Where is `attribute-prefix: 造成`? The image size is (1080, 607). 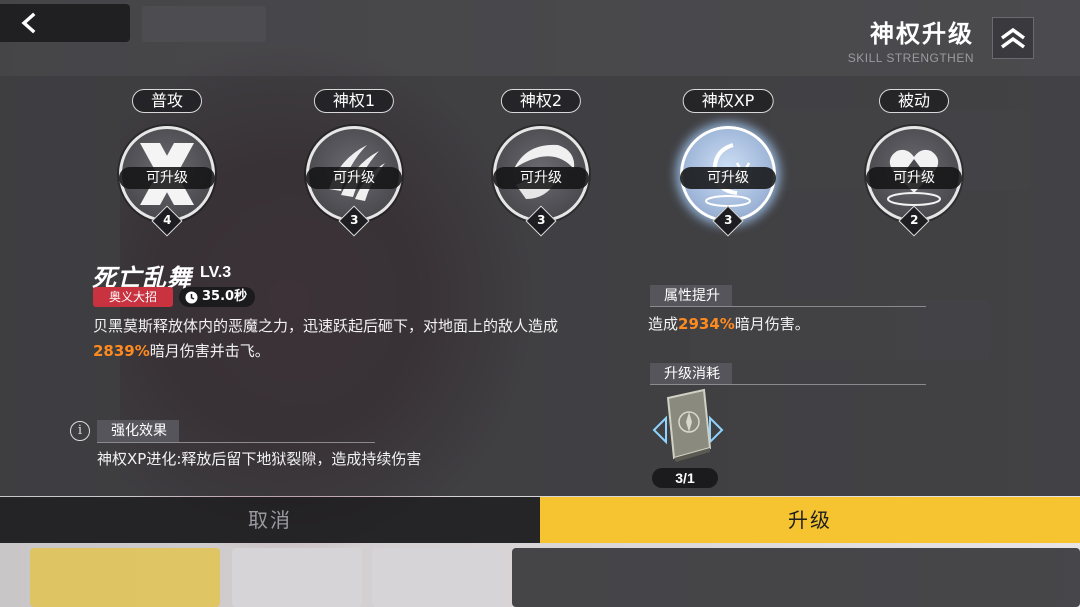
attribute-prefix: 造成 is located at coordinates (663, 324).